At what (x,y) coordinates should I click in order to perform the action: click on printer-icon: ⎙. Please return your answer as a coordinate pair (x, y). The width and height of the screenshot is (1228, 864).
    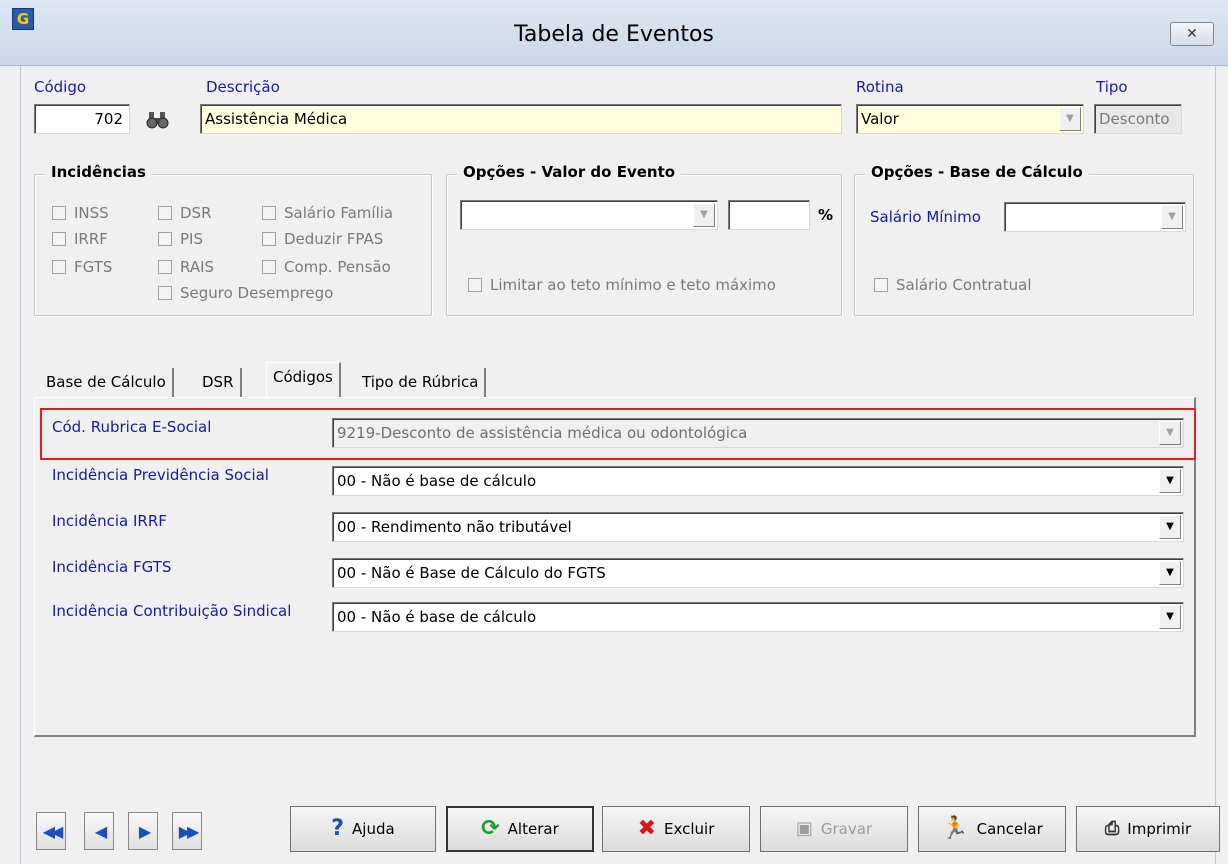
    Looking at the image, I should click on (1112, 828).